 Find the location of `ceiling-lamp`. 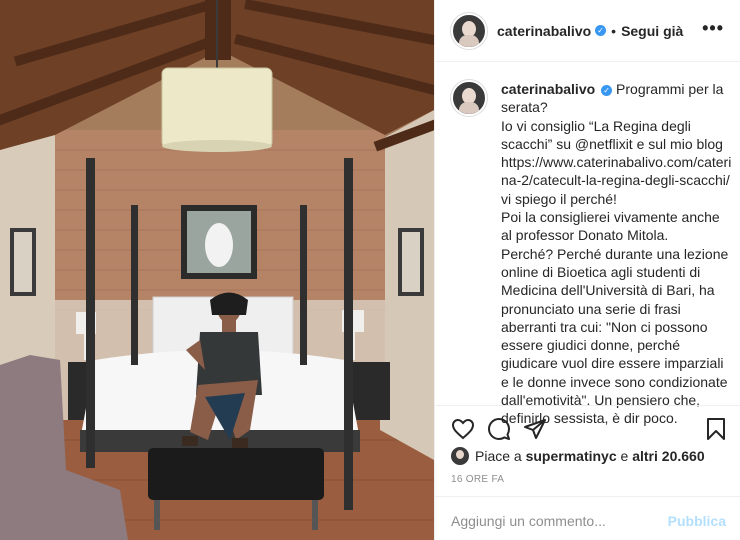

ceiling-lamp is located at coordinates (217, 108).